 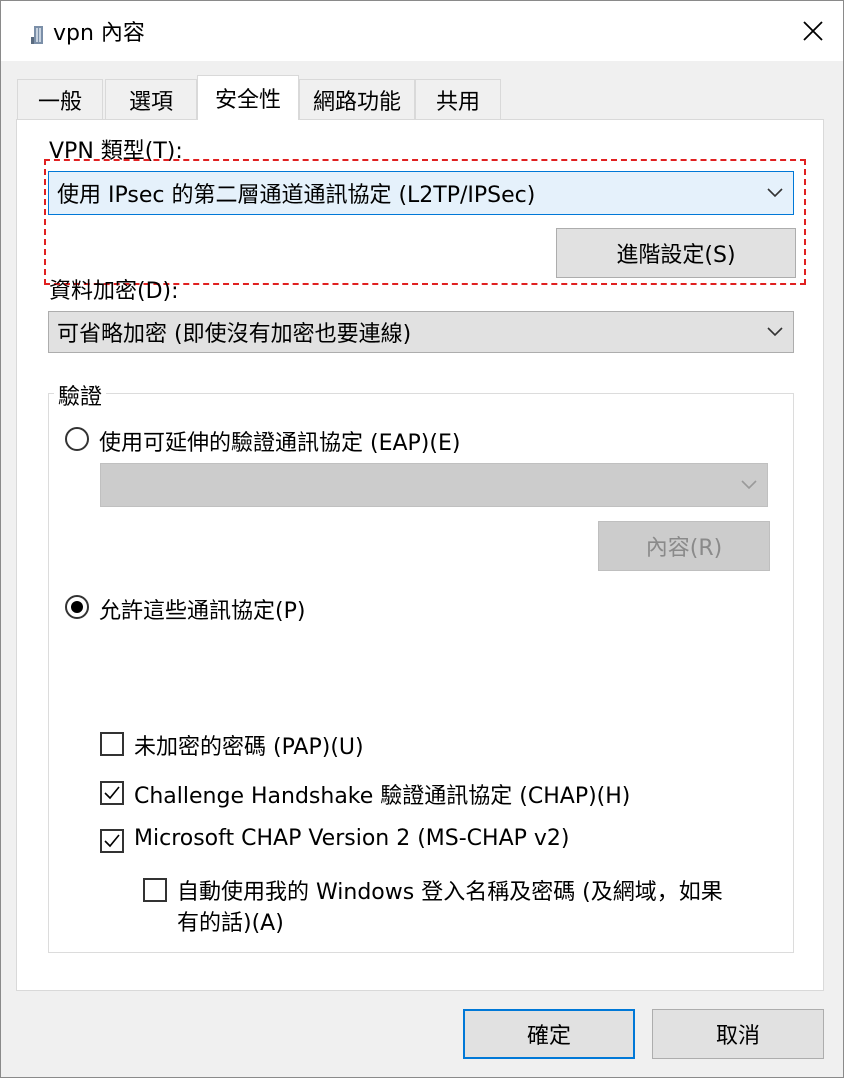 I want to click on window-title: vpn 內容, so click(x=99, y=33).